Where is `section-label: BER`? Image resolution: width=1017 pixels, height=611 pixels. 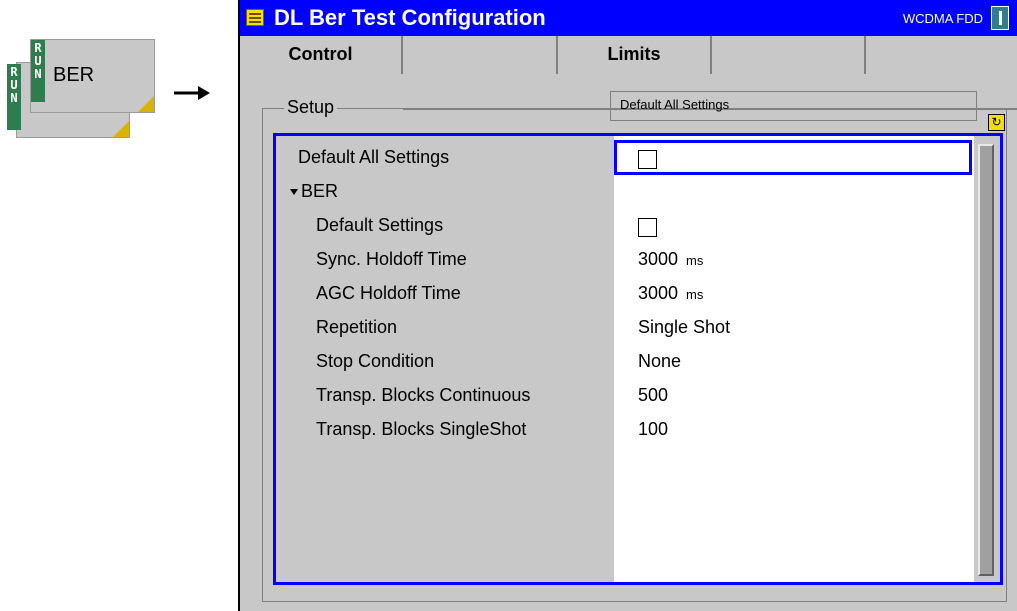 section-label: BER is located at coordinates (320, 191).